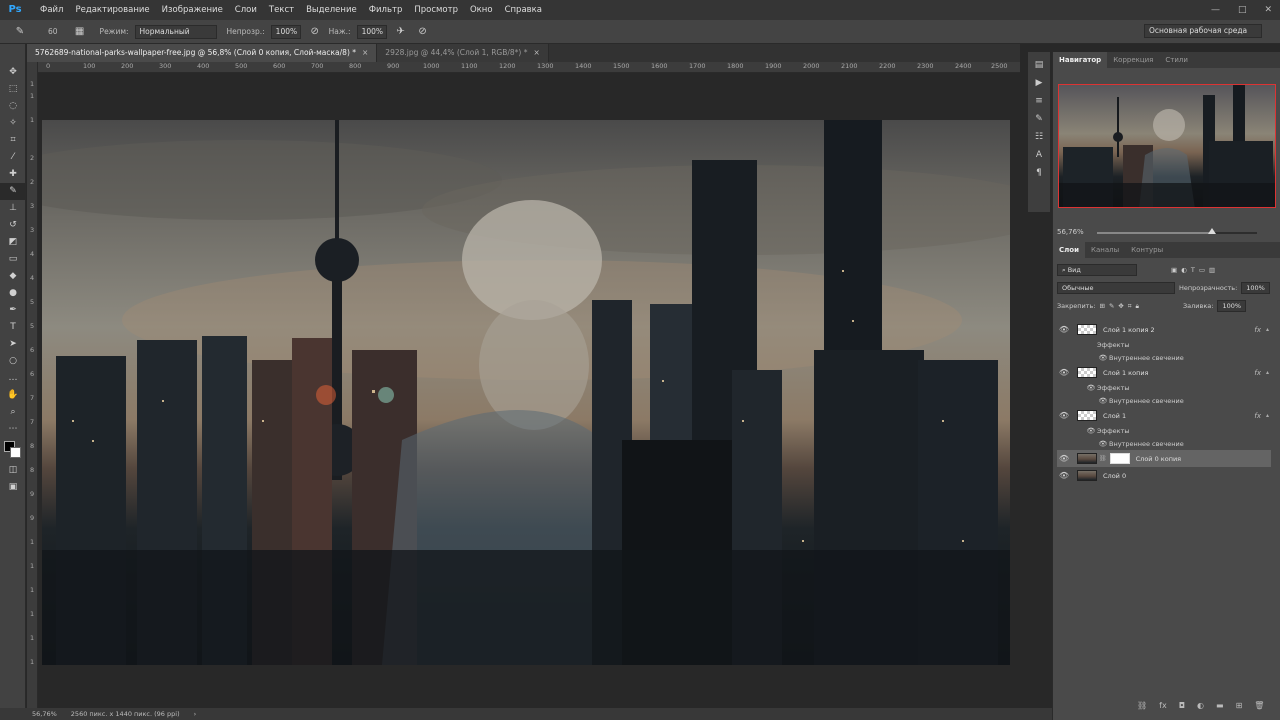  What do you see at coordinates (246, 10) in the screenshot?
I see `menu-layers: Слои` at bounding box center [246, 10].